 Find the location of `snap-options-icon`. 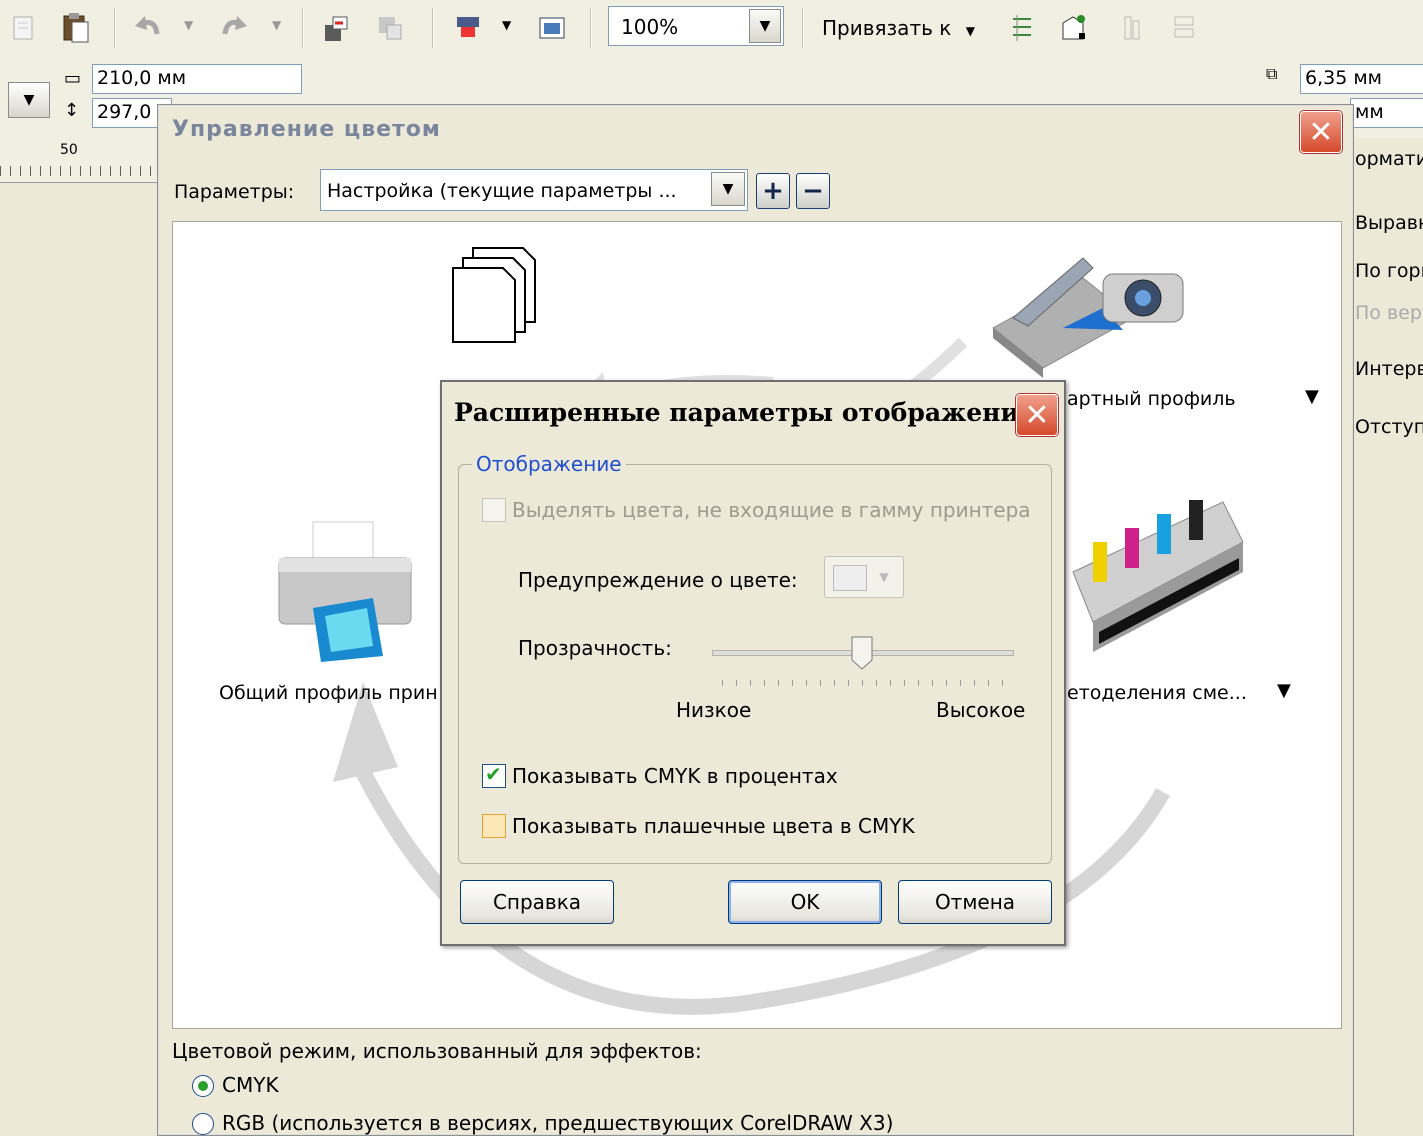

snap-options-icon is located at coordinates (1022, 28).